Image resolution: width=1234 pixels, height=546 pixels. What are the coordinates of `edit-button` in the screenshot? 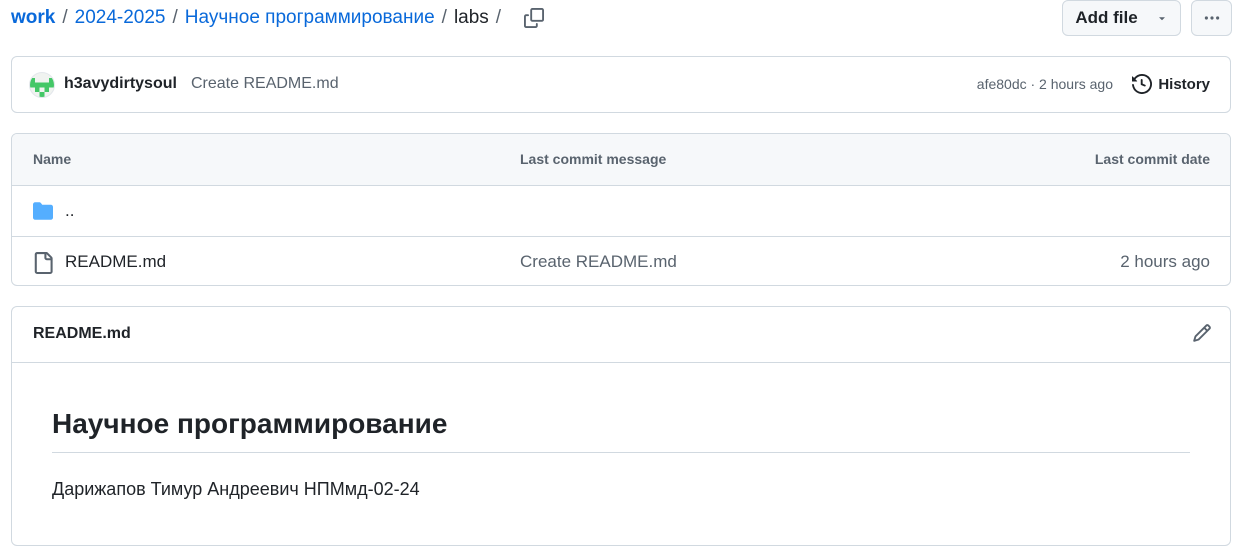 It's located at (1203, 334).